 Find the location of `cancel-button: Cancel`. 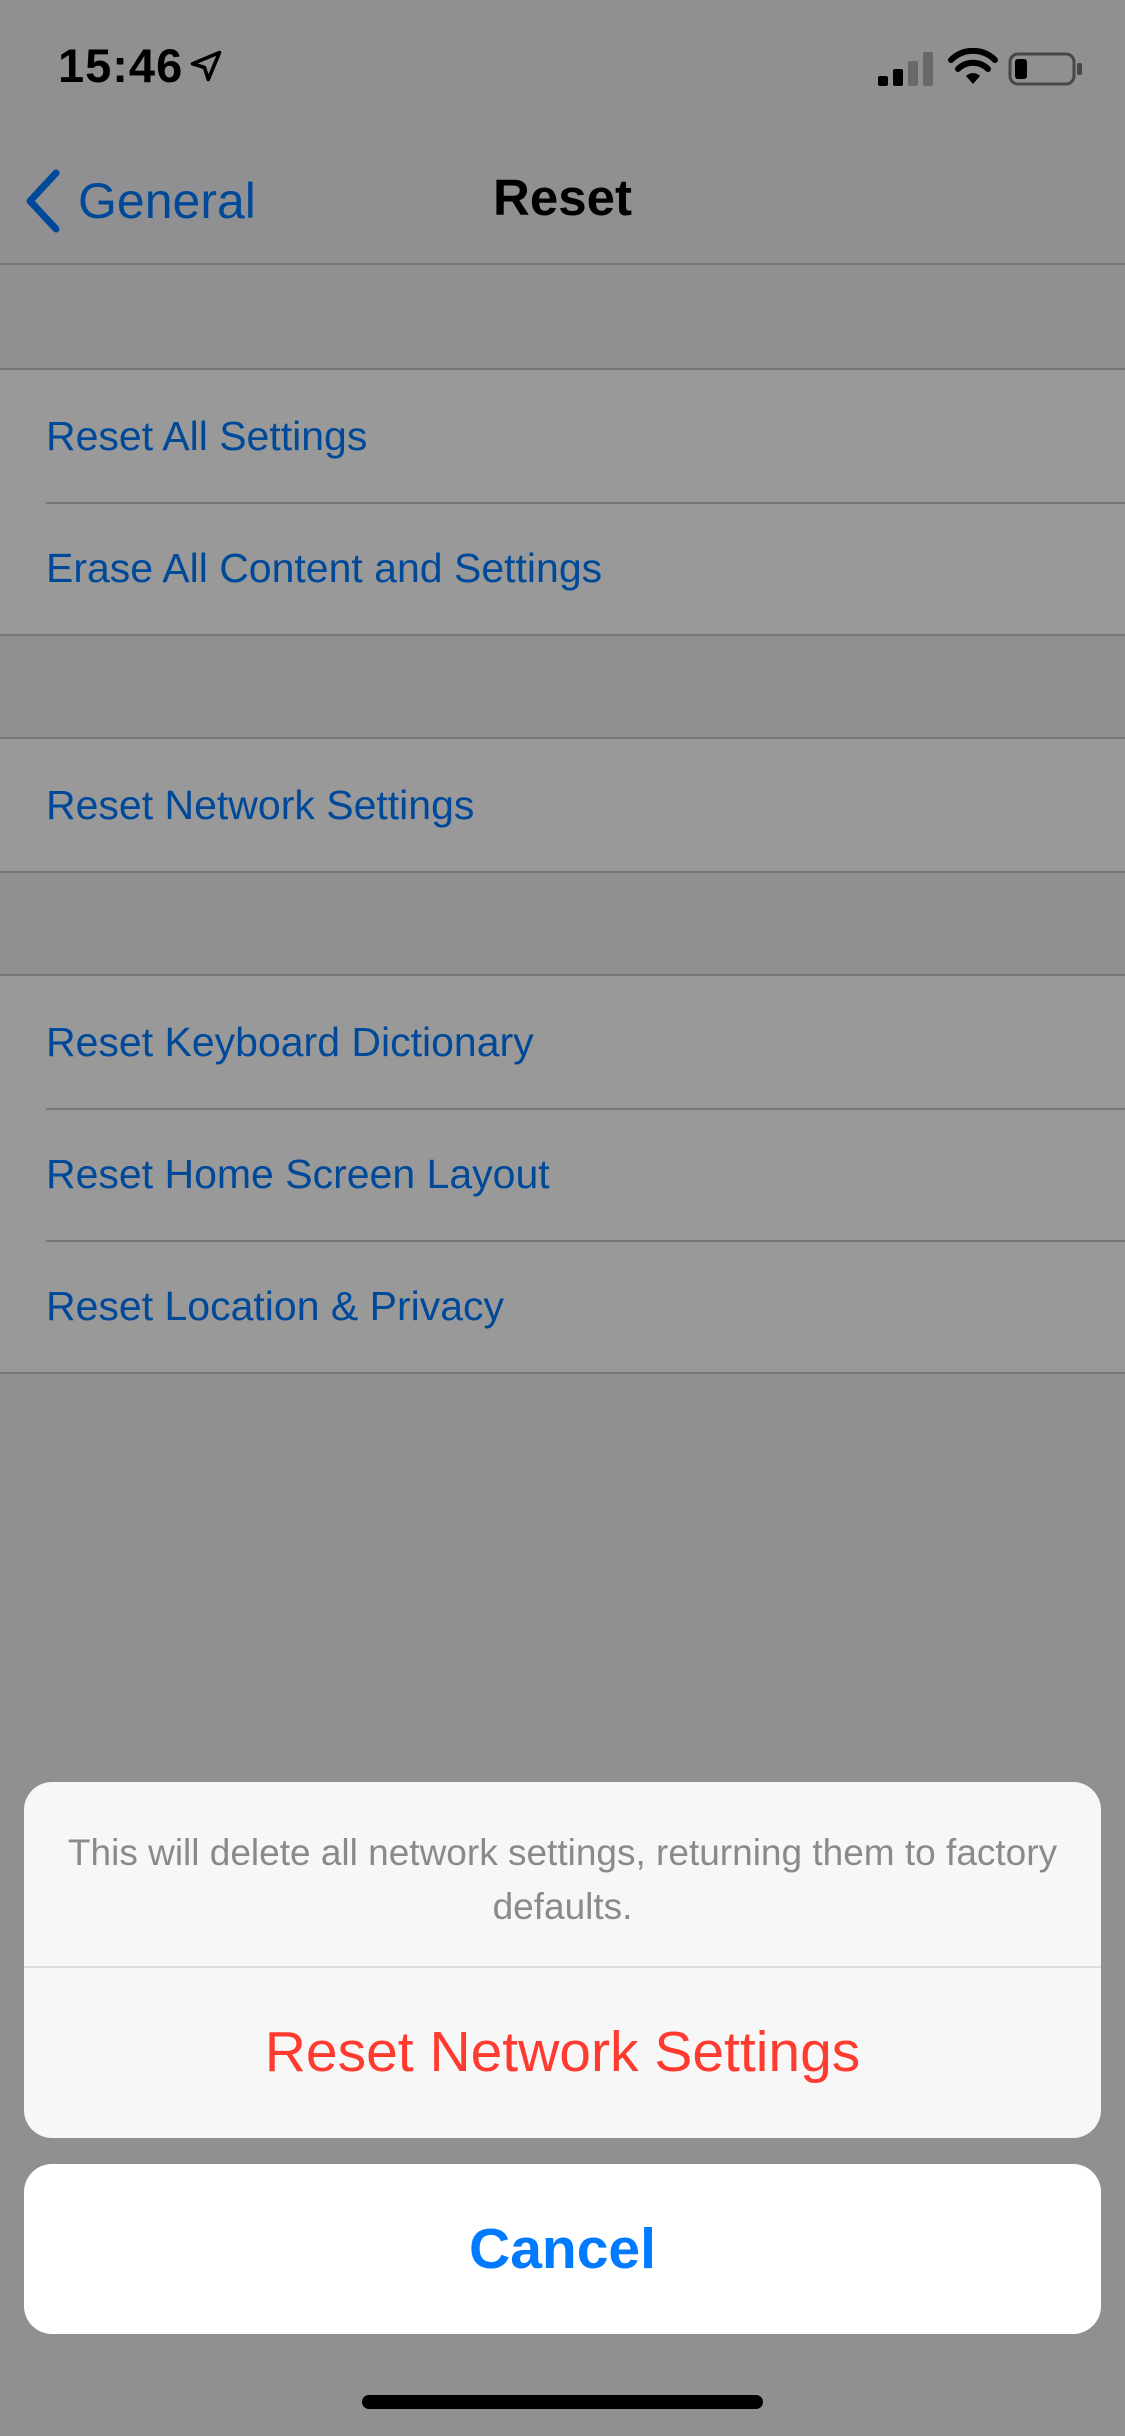

cancel-button: Cancel is located at coordinates (562, 2249).